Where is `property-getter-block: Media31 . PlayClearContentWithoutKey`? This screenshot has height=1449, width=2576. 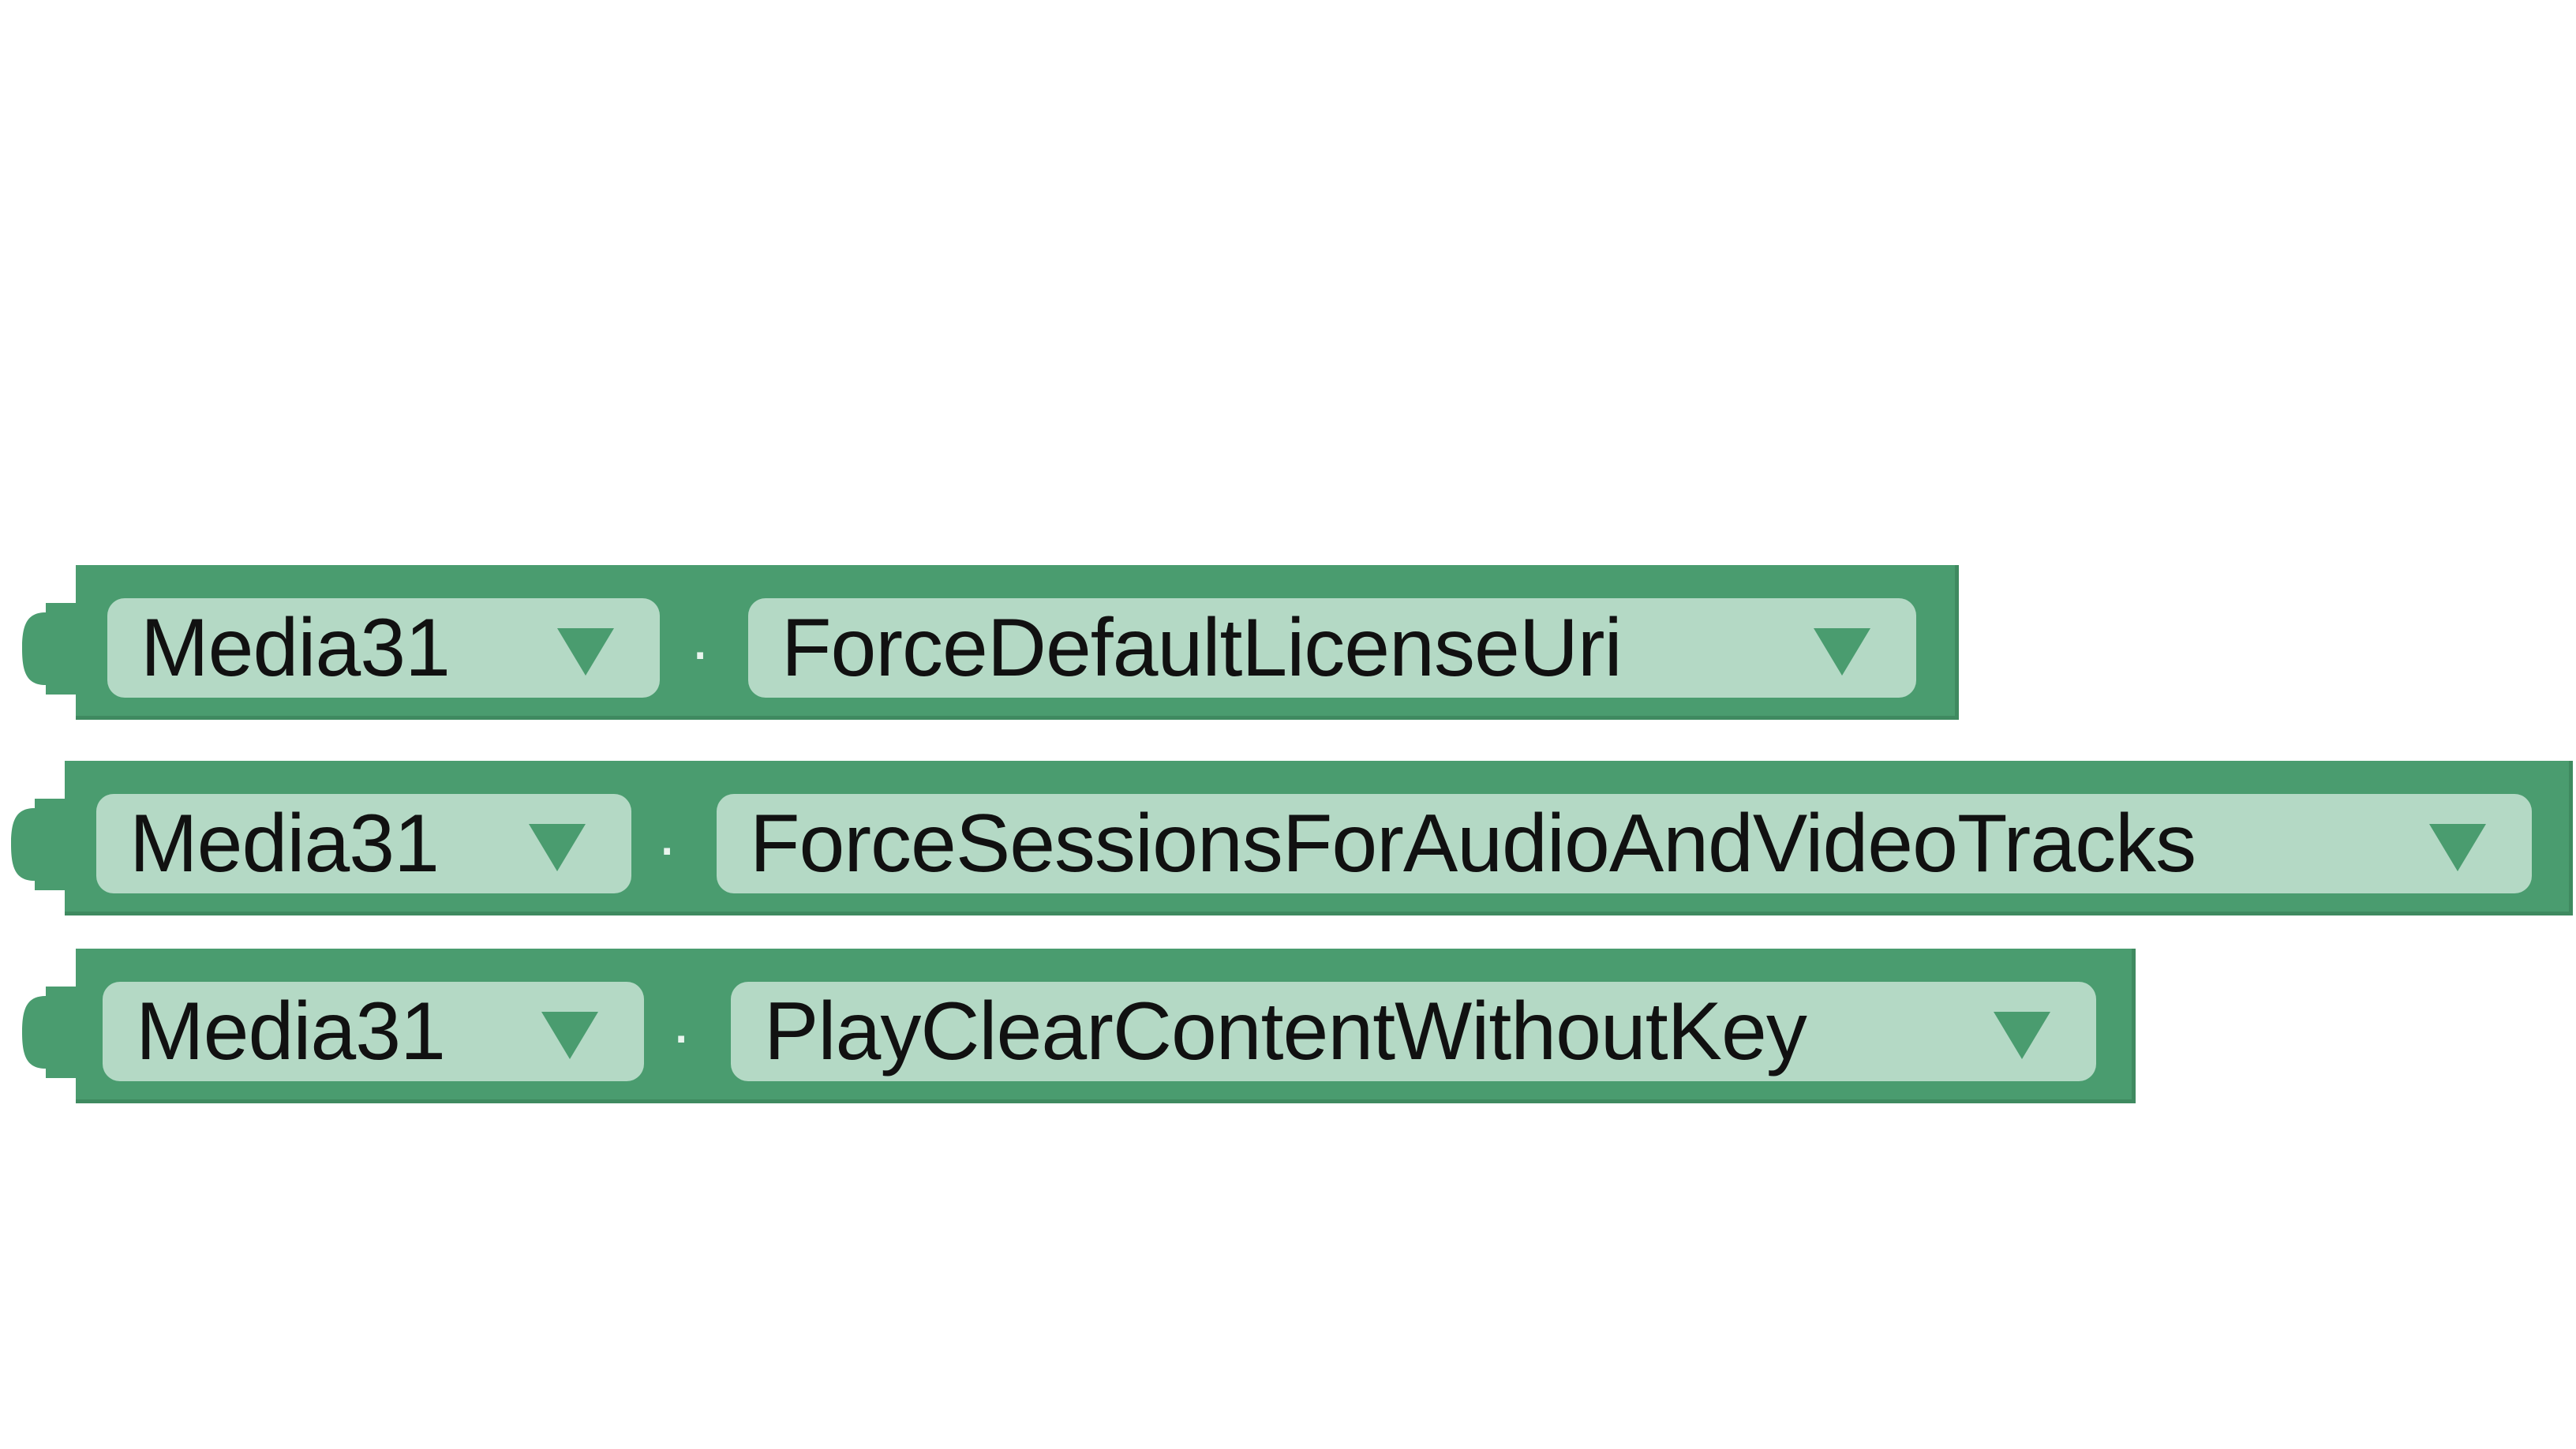
property-getter-block: Media31 . PlayClearContentWithoutKey is located at coordinates (1079, 1026).